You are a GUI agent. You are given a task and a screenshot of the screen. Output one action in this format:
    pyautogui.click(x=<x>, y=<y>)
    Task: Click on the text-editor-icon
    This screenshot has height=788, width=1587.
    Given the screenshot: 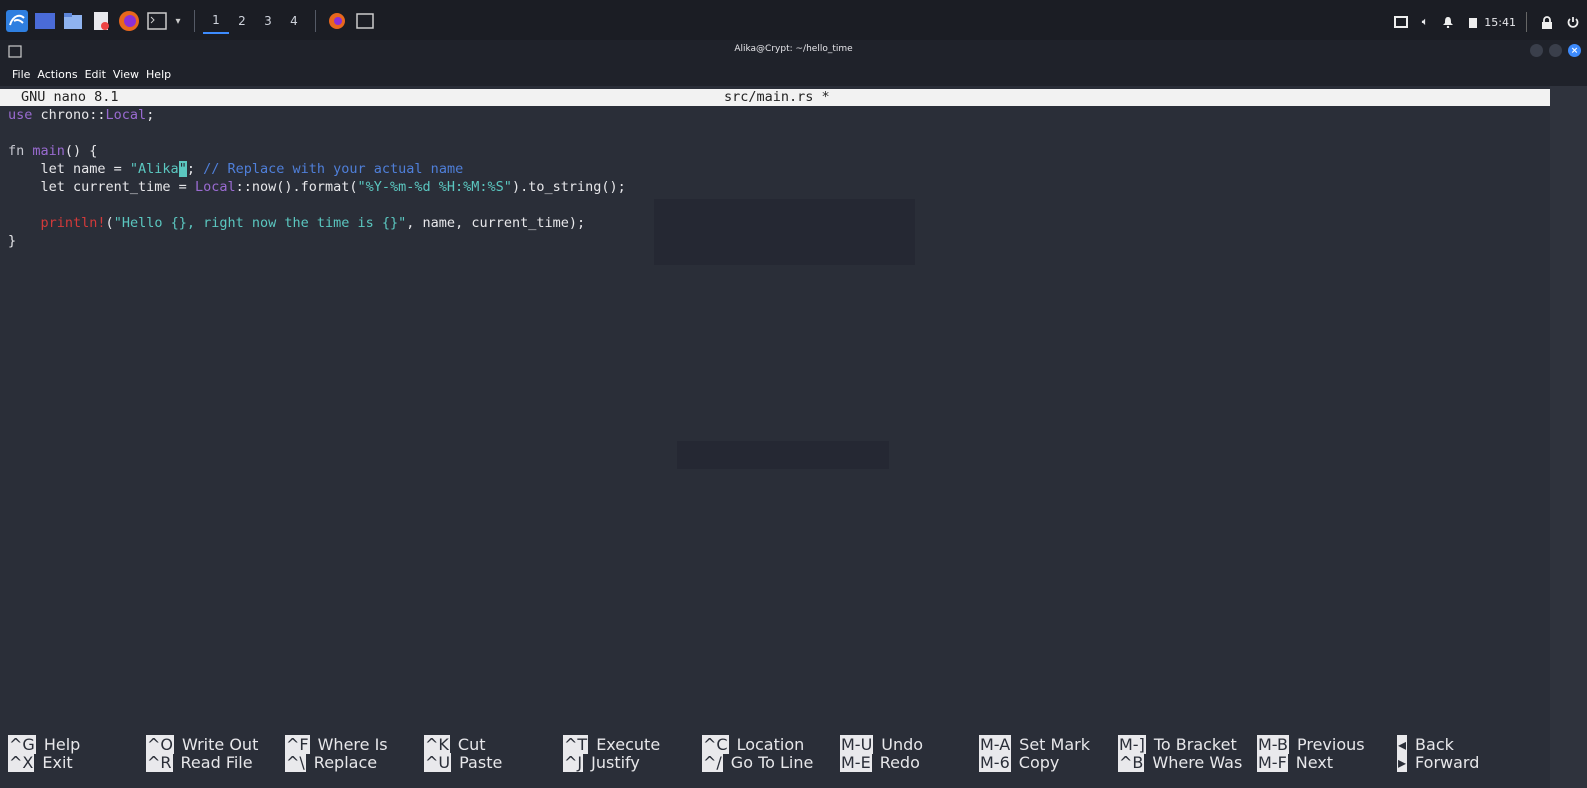 What is the action you would take?
    pyautogui.click(x=101, y=21)
    